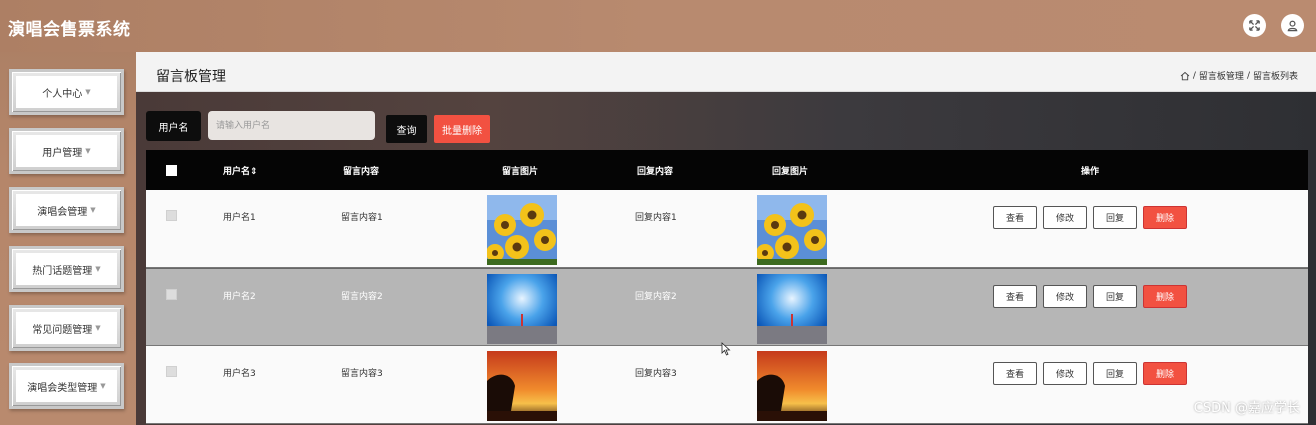 Image resolution: width=1316 pixels, height=425 pixels. Describe the element at coordinates (240, 170) in the screenshot. I see `column-header-username: 用户名⇕` at that location.